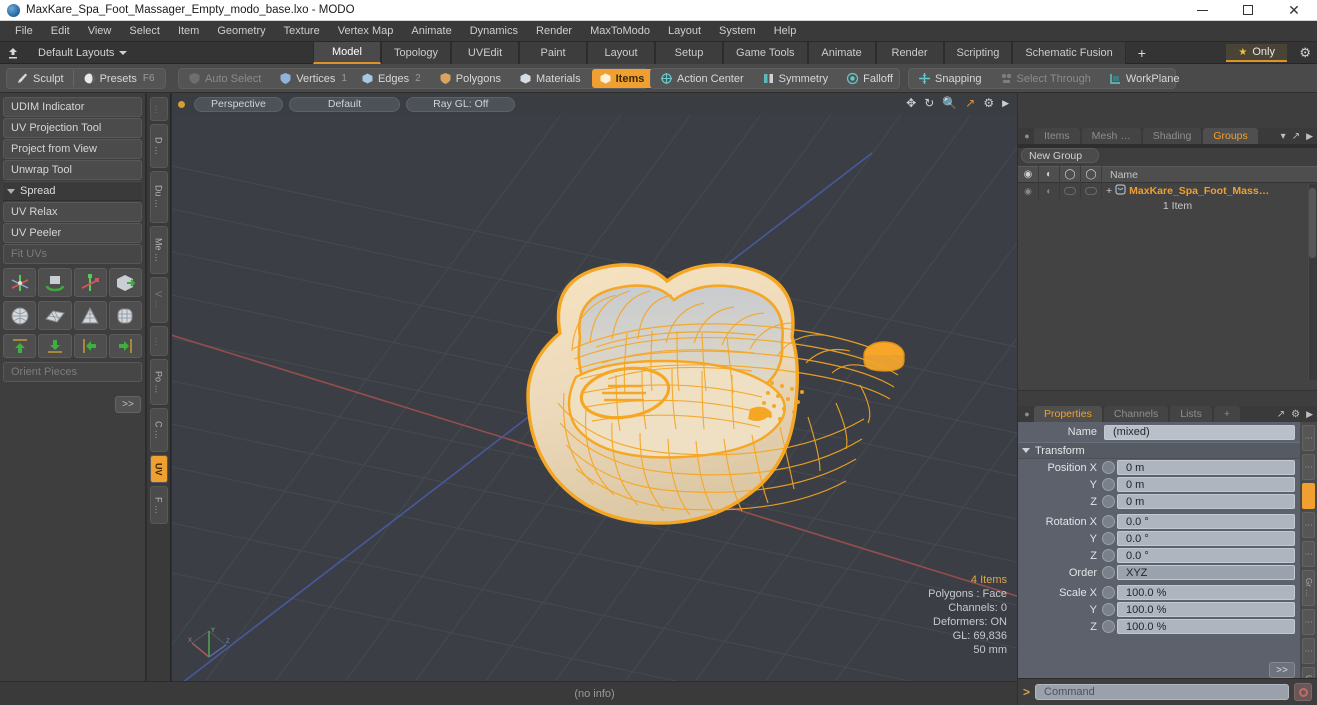  I want to click on uv-projection-tool-button: UV Projection Tool, so click(72, 128).